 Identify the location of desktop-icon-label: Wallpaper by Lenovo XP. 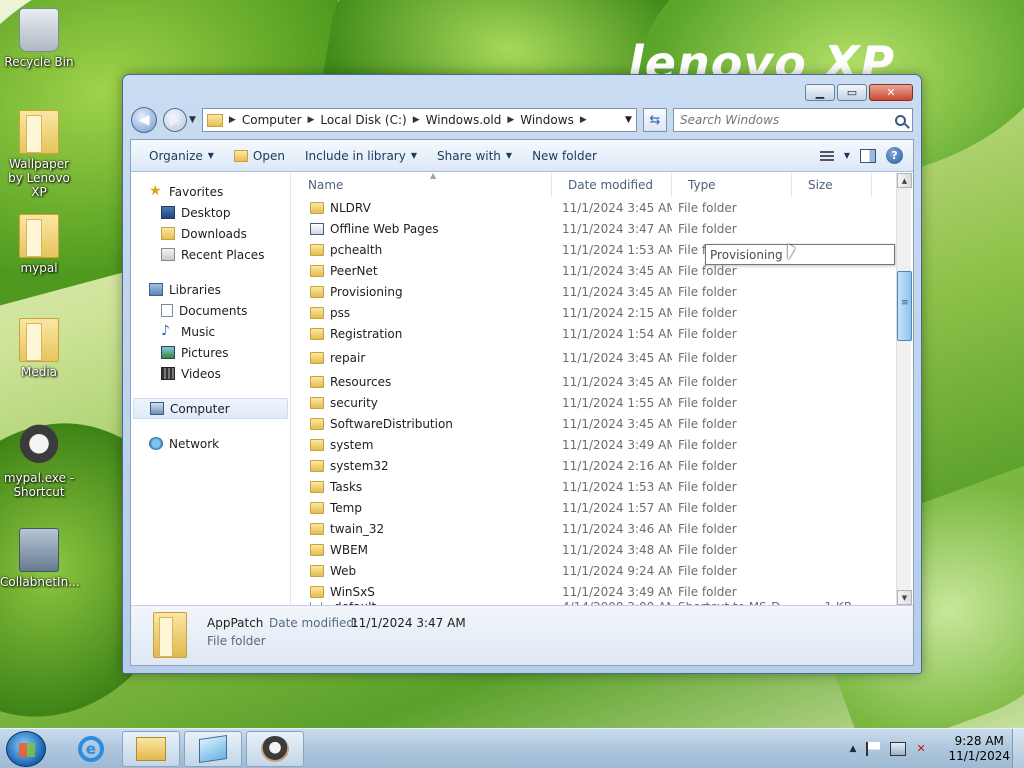
(39, 178).